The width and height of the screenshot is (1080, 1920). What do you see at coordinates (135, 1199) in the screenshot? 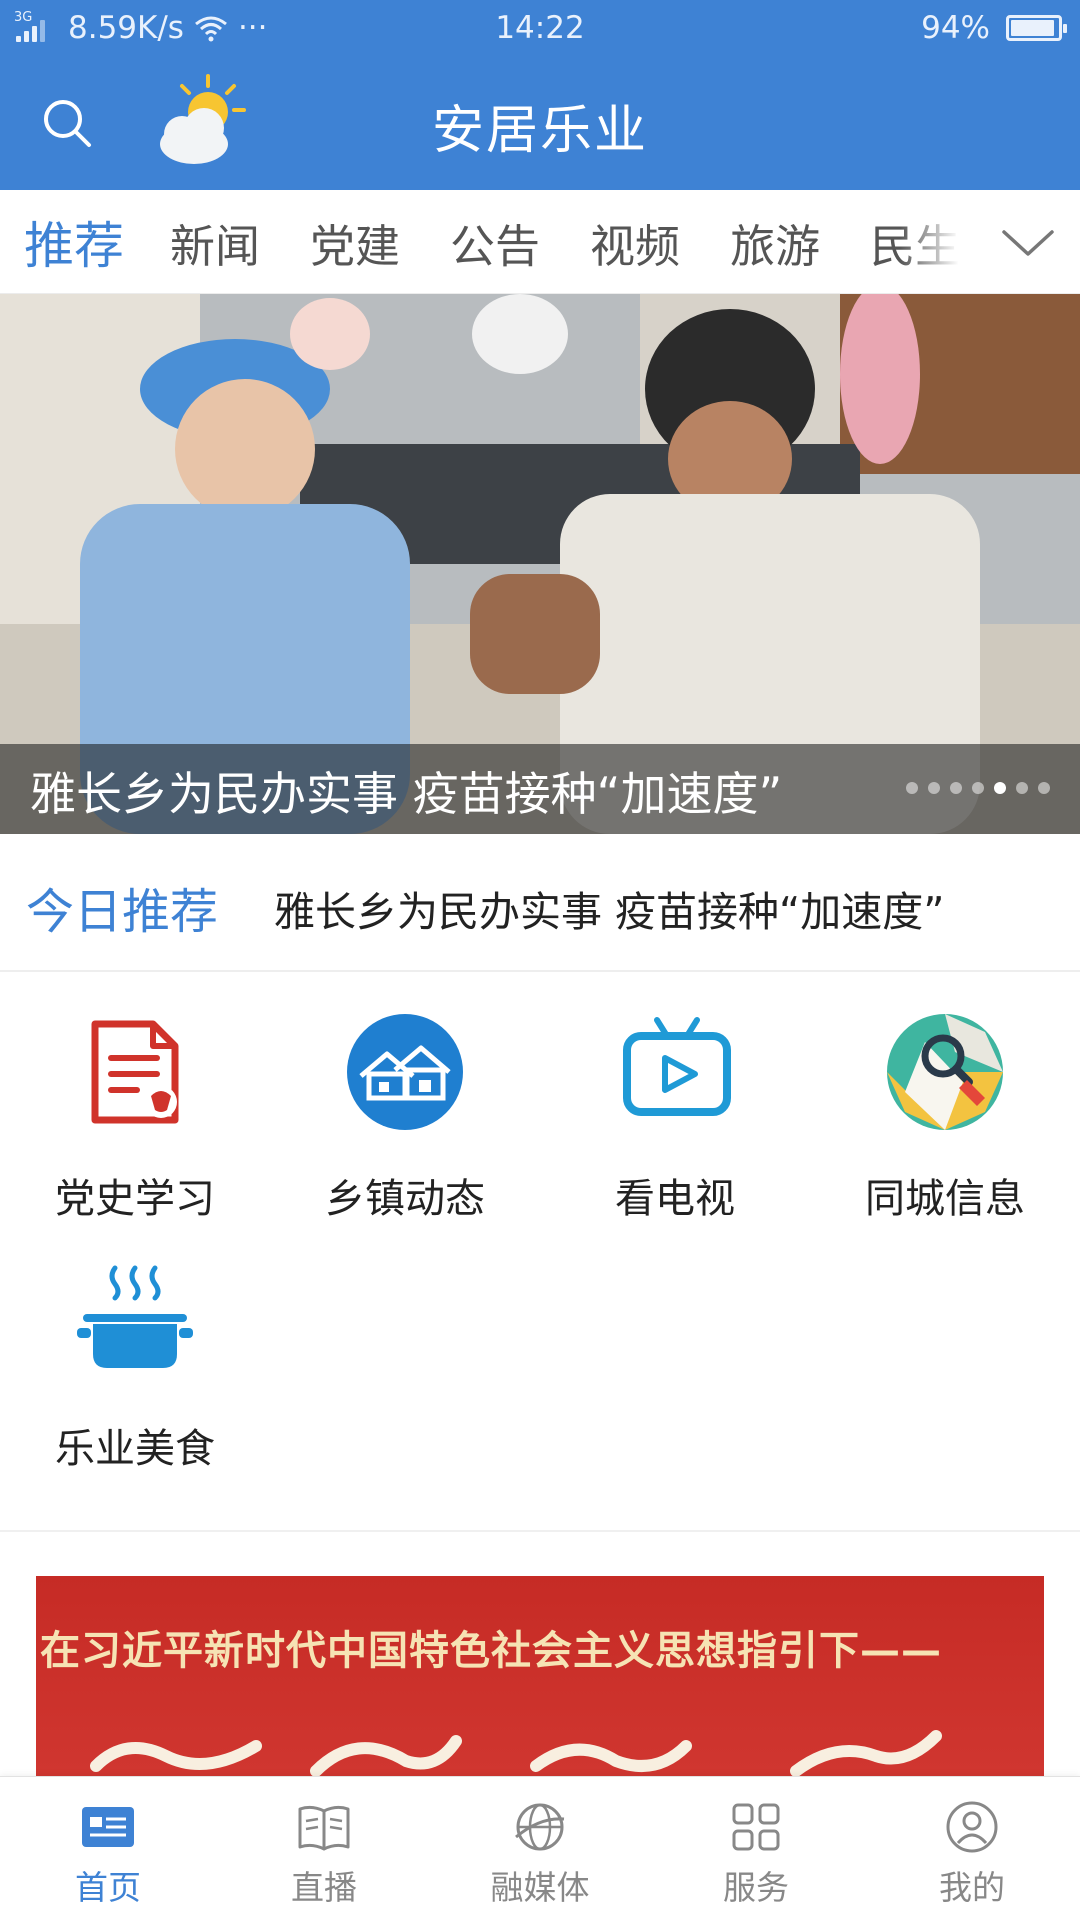
I see `quick-label: 党史学习` at bounding box center [135, 1199].